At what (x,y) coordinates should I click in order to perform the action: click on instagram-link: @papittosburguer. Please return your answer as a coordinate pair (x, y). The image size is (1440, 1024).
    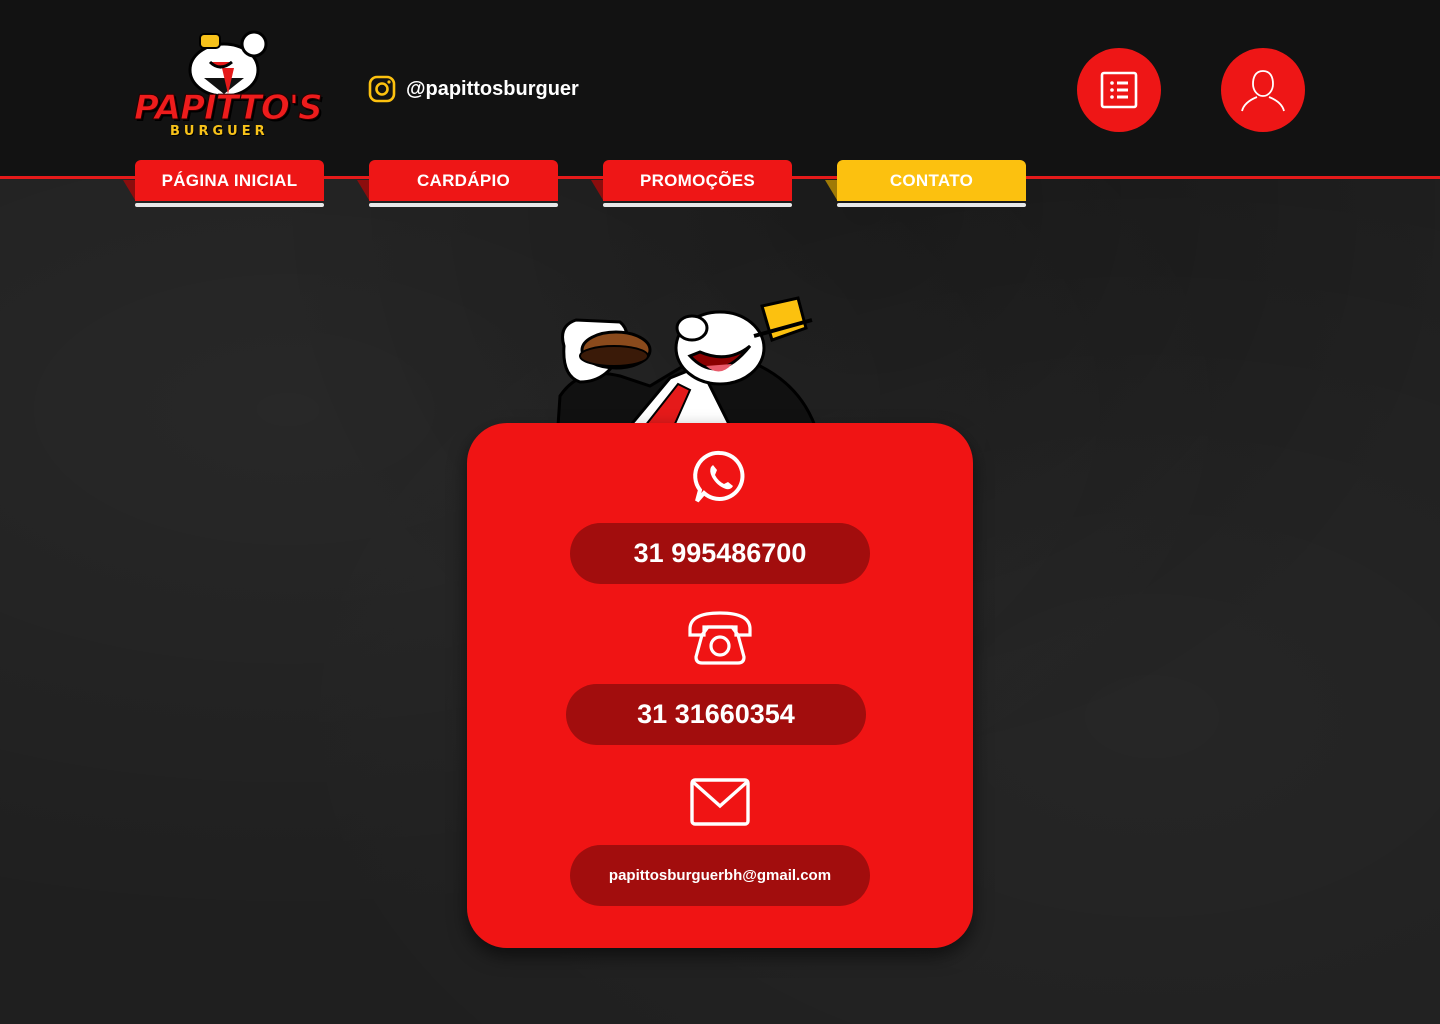
    Looking at the image, I should click on (473, 89).